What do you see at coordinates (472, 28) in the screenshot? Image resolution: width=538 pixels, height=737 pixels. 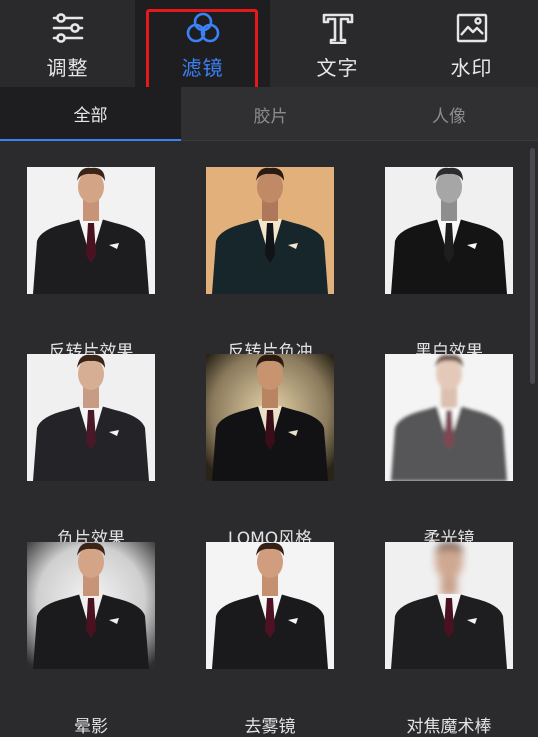 I see `watermark-image-icon` at bounding box center [472, 28].